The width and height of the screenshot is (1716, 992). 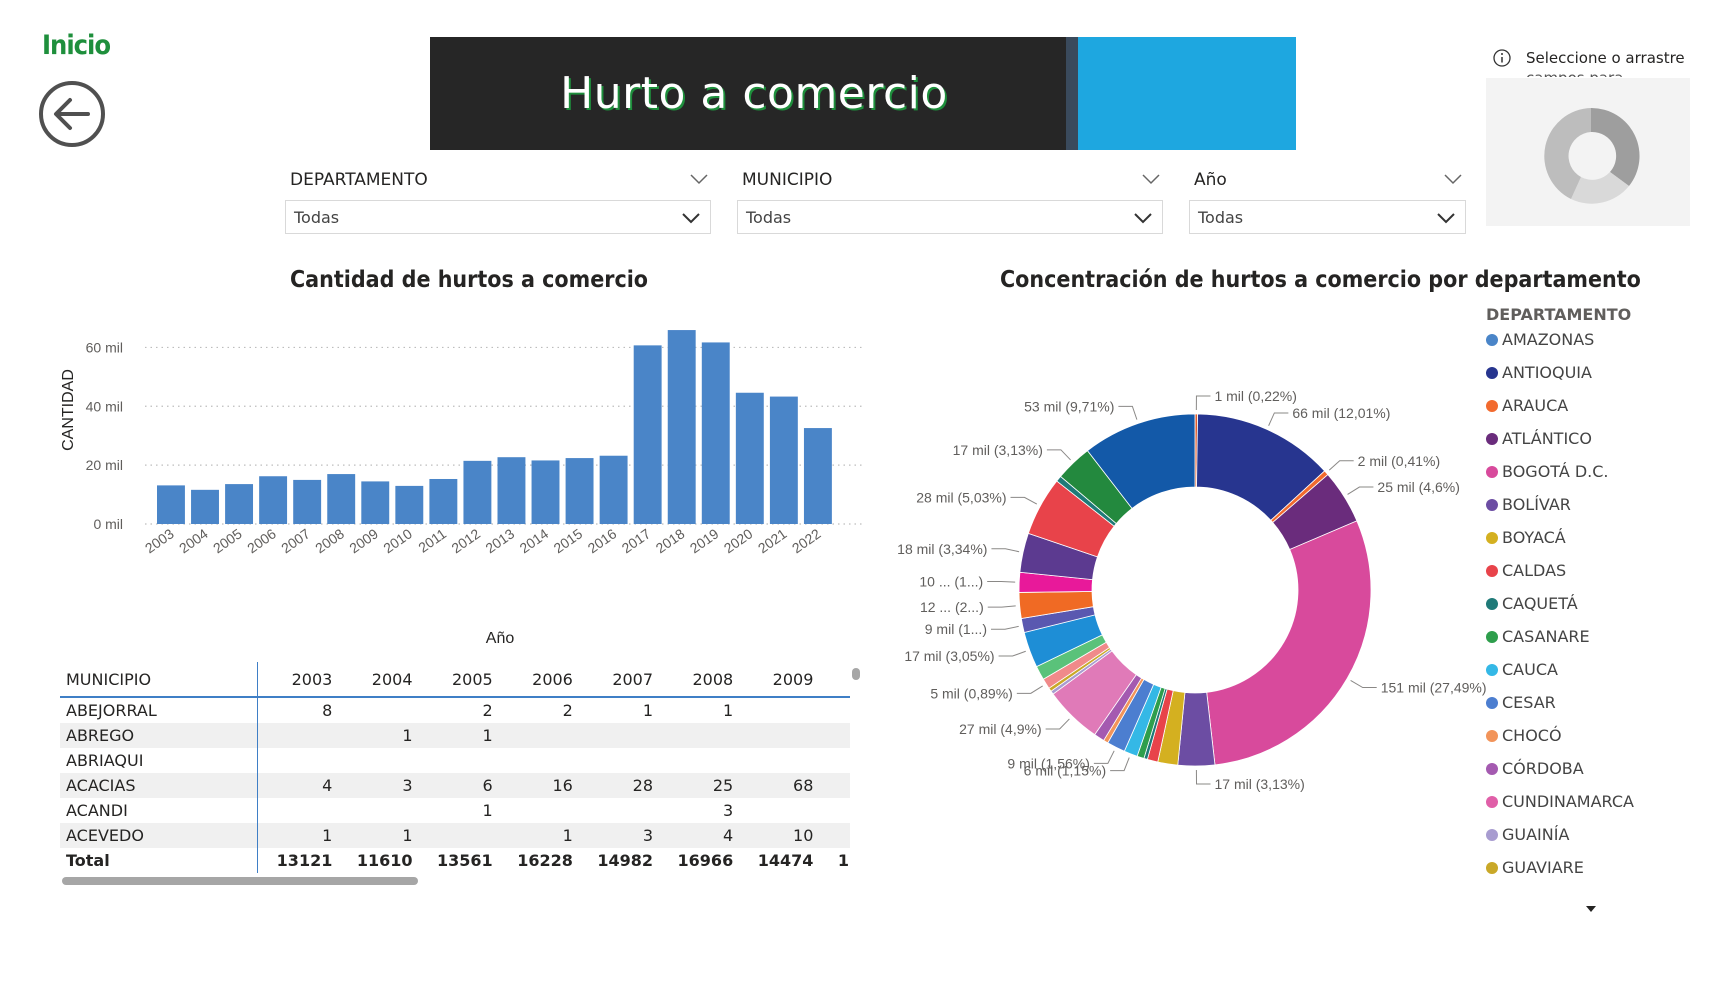 I want to click on column-header-year: 2005, so click(x=458, y=680).